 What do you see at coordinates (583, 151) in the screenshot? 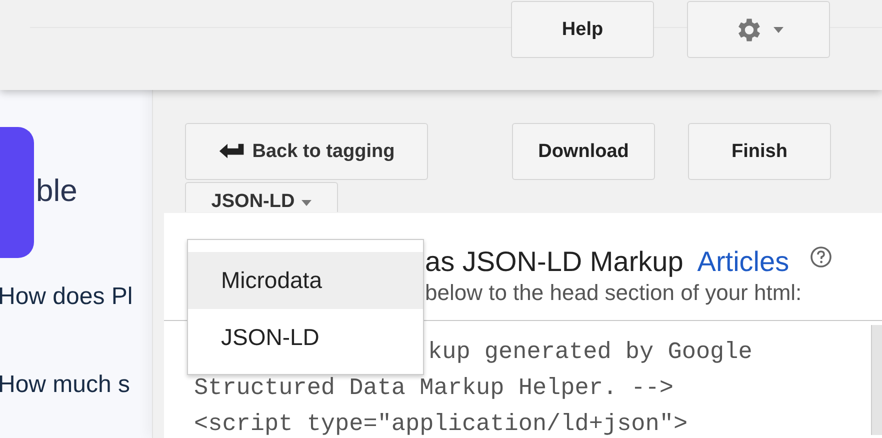
I see `toolbar-button: Download` at bounding box center [583, 151].